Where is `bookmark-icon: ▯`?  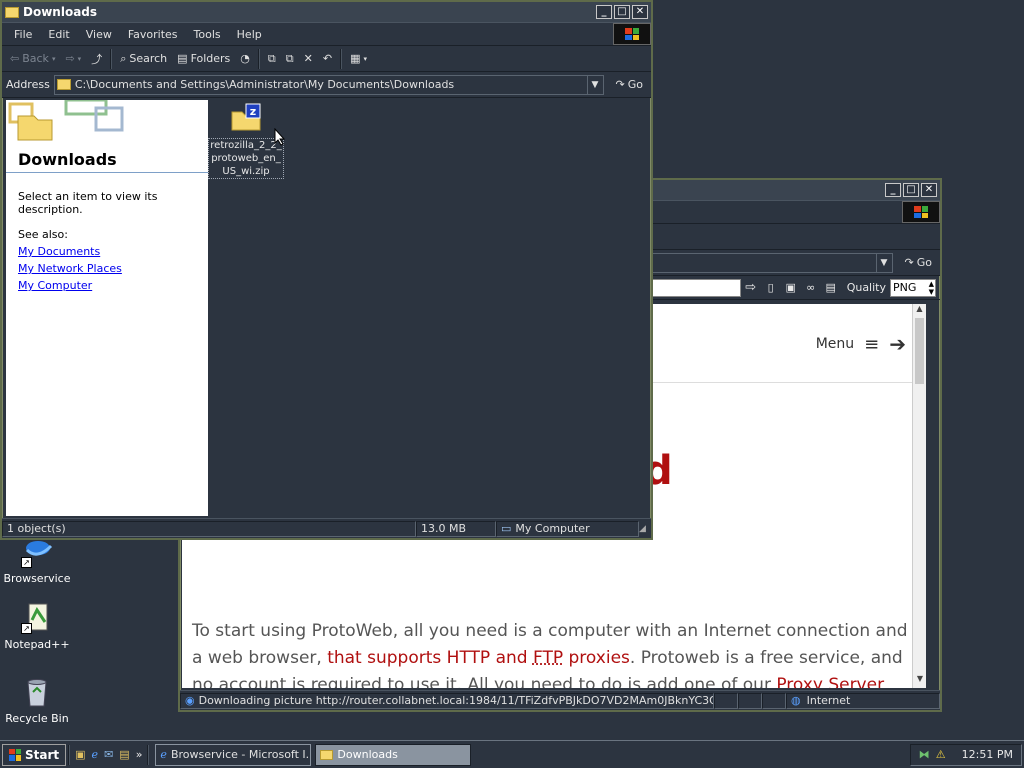
bookmark-icon: ▯ is located at coordinates (771, 287).